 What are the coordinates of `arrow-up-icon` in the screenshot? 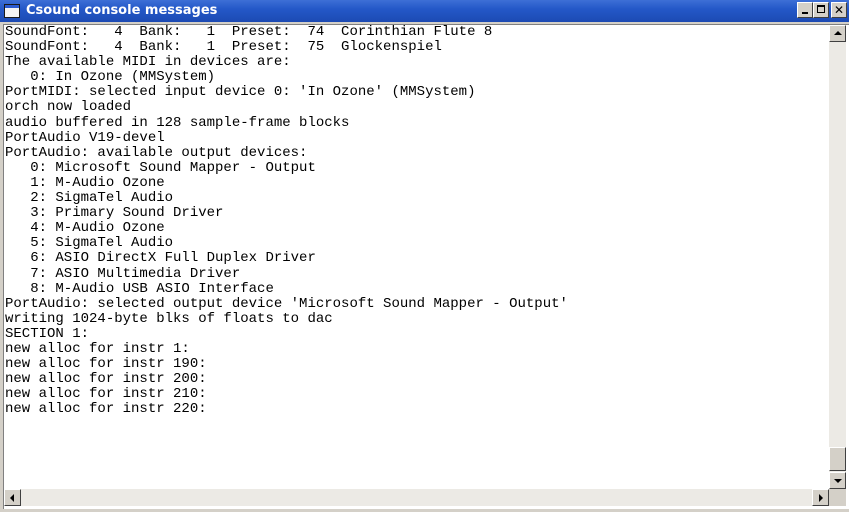 It's located at (838, 33).